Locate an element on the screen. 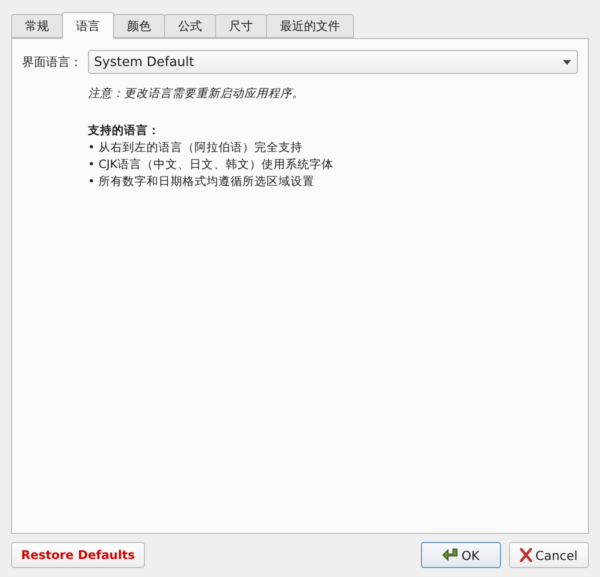 Image resolution: width=600 pixels, height=577 pixels. cross-icon is located at coordinates (526, 555).